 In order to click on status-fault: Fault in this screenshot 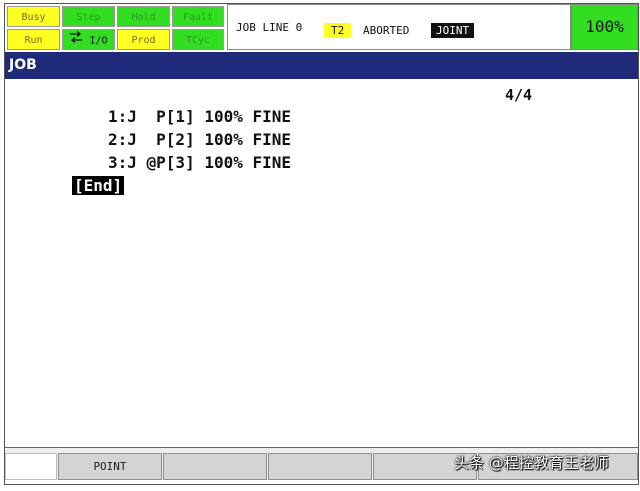, I will do `click(198, 16)`.